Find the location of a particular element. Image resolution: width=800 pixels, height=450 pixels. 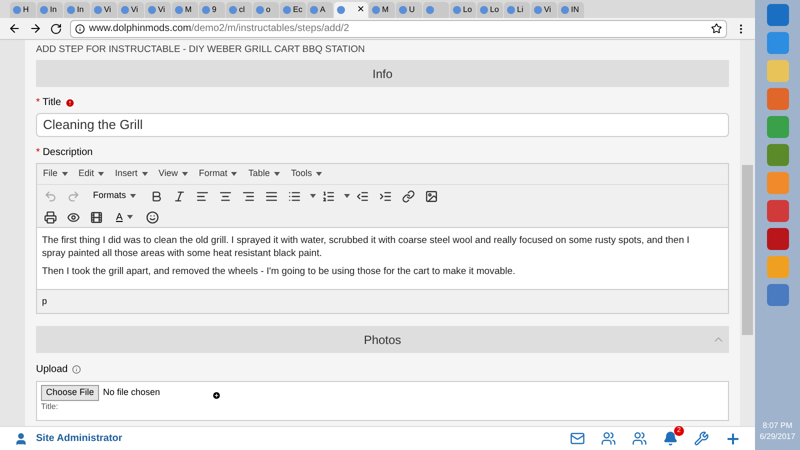

tab-title: o is located at coordinates (268, 10).